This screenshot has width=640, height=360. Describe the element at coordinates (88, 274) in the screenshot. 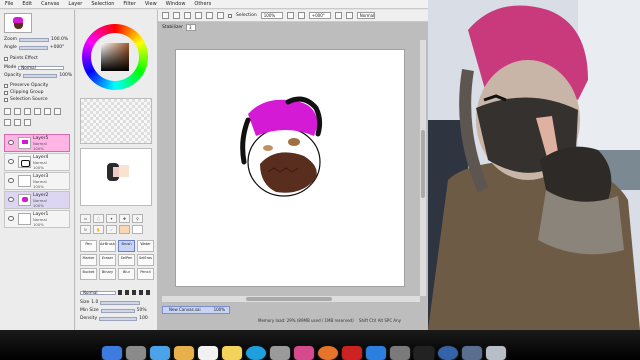

I see `brush-bucket: Bucket` at that location.